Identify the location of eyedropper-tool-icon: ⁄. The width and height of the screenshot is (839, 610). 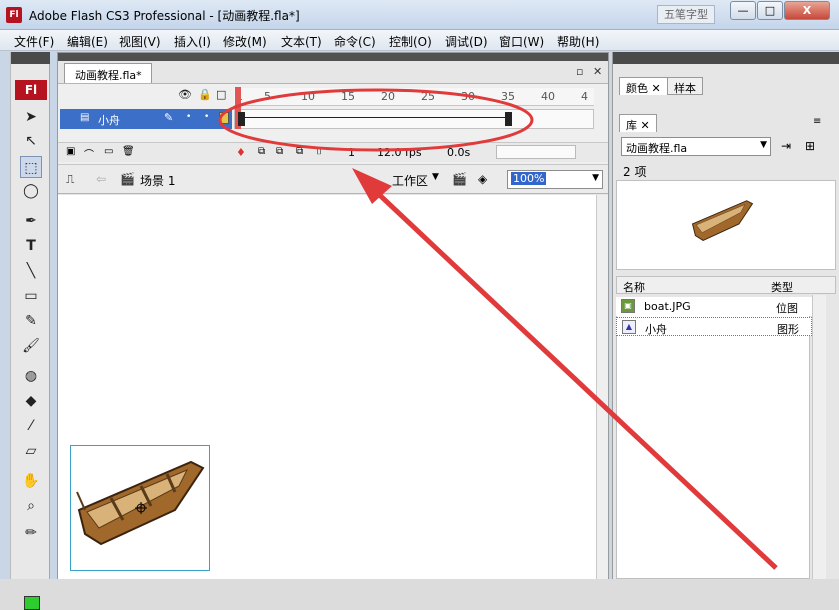
(31, 426).